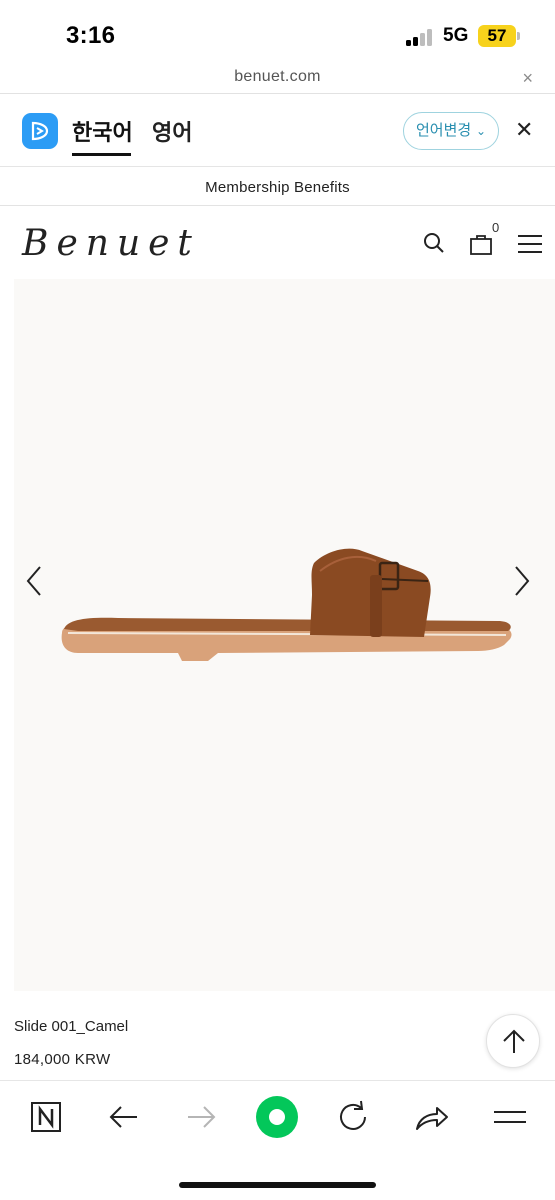  What do you see at coordinates (456, 35) in the screenshot?
I see `network-type: 5G` at bounding box center [456, 35].